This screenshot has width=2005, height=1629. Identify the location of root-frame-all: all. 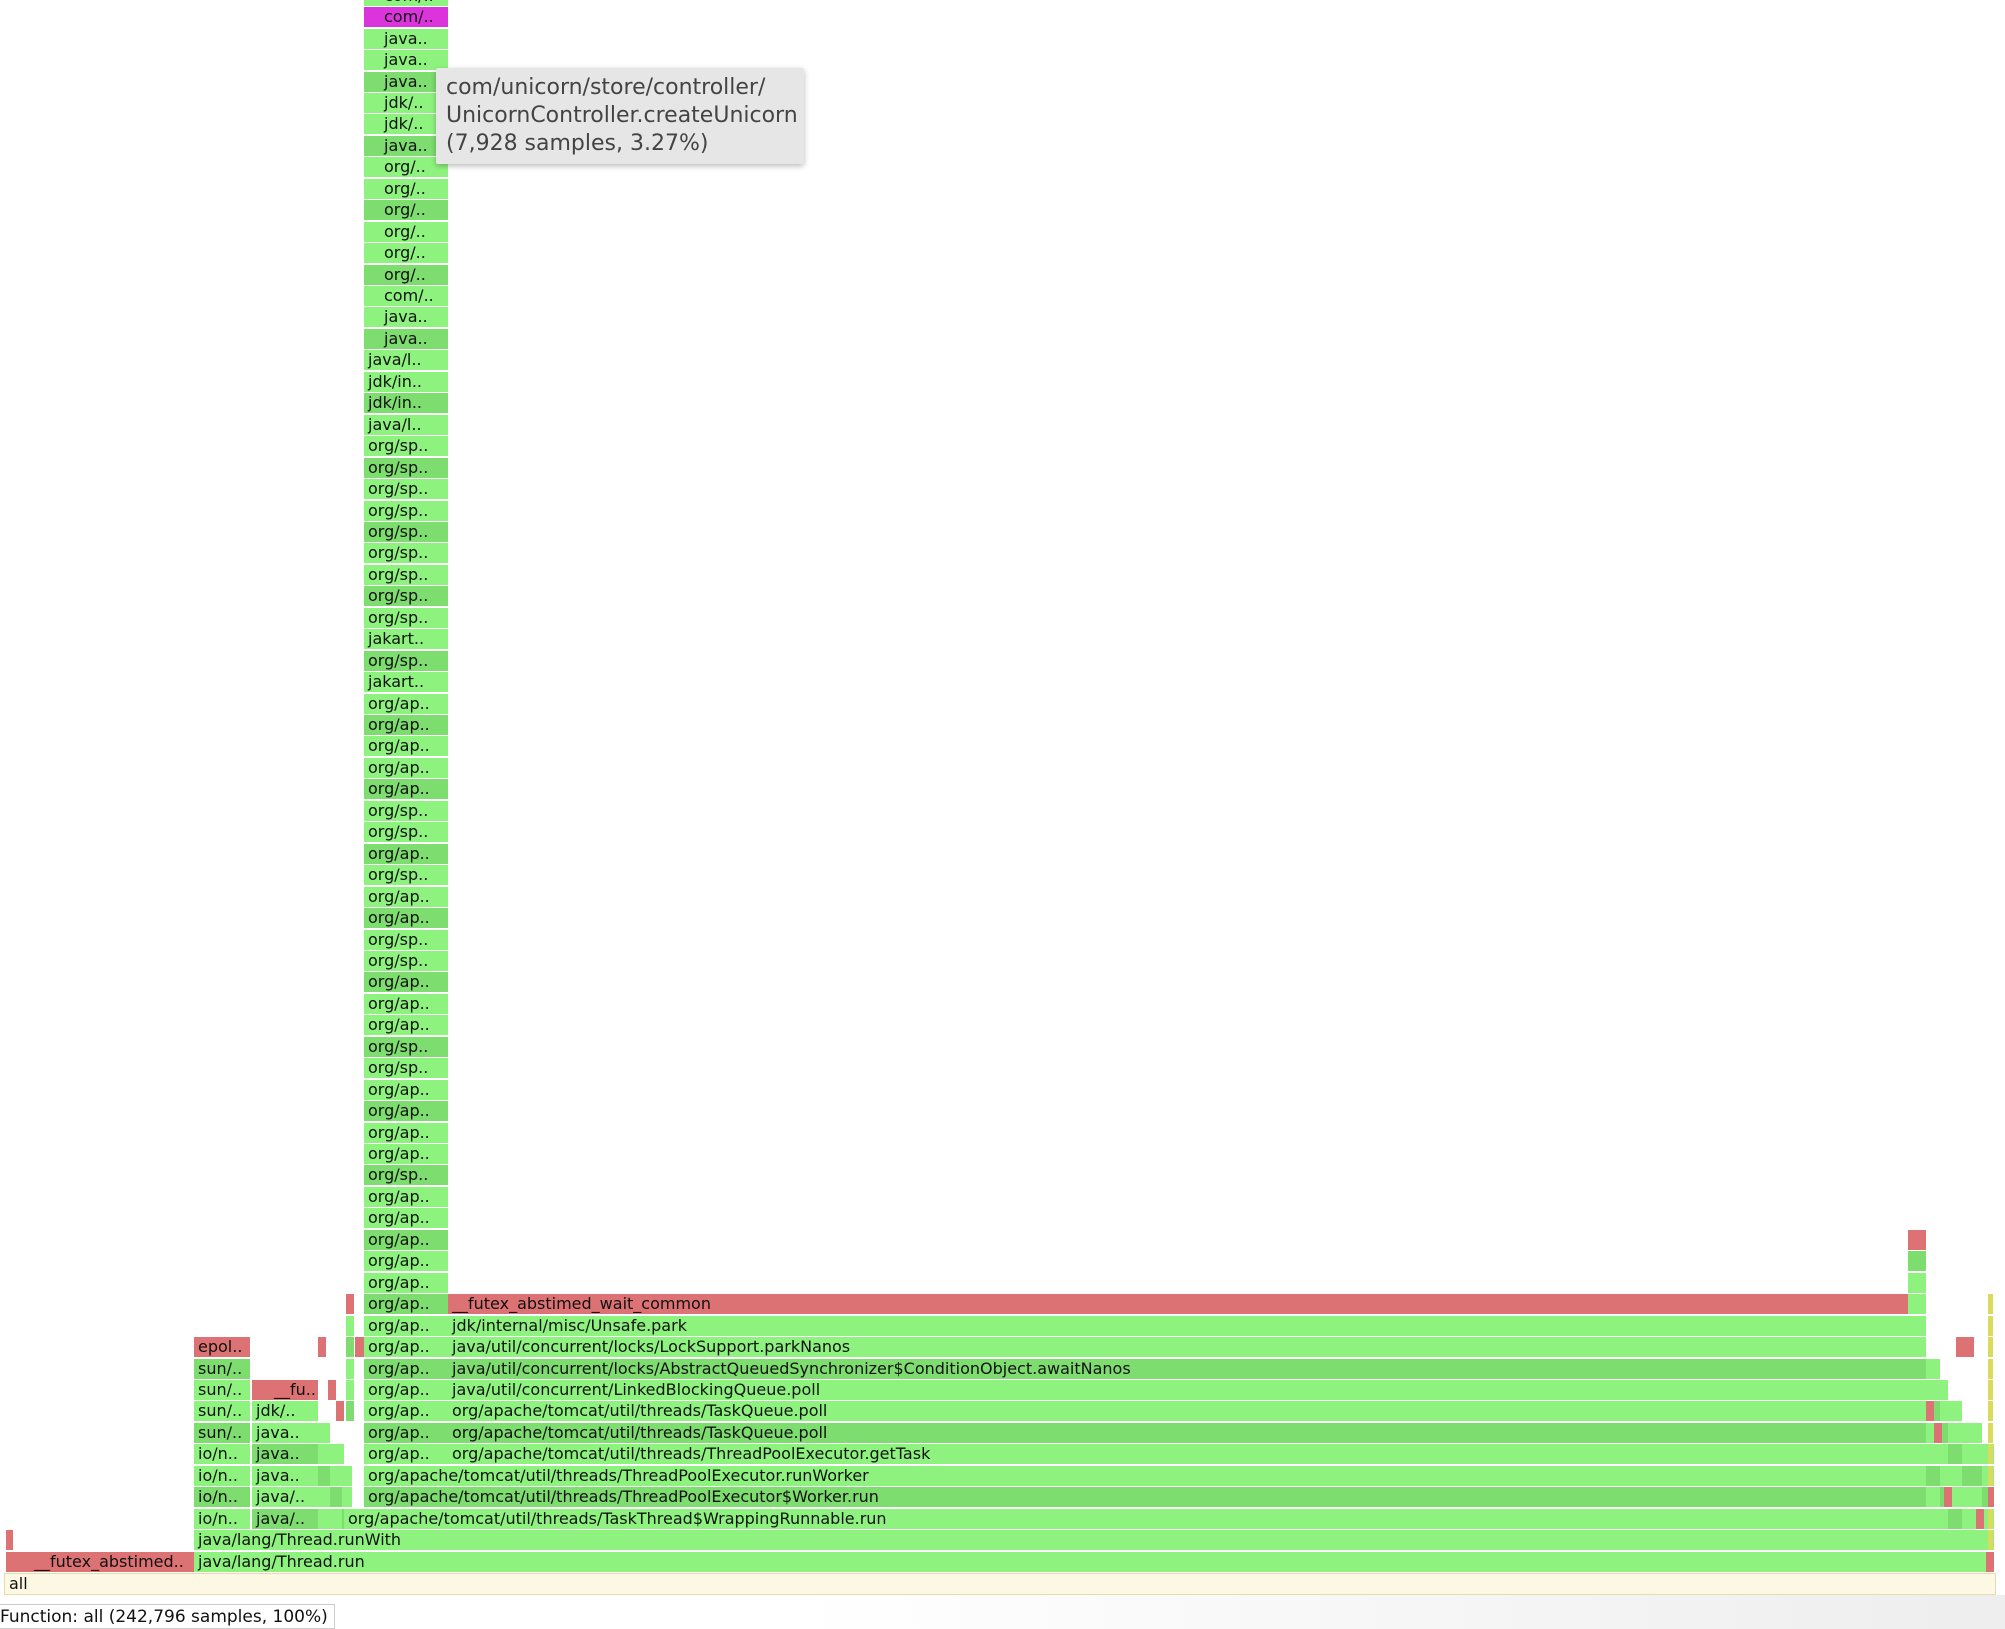
(1000, 1584).